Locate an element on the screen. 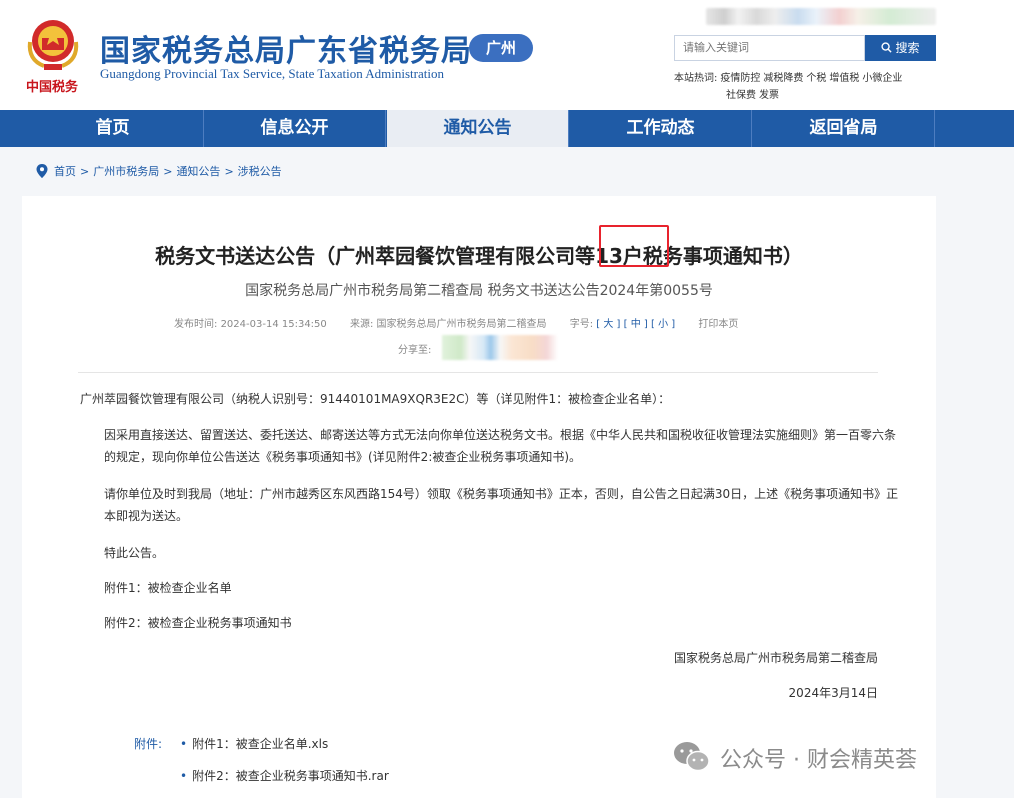  hot-words-label: 本站热词: is located at coordinates (696, 78).